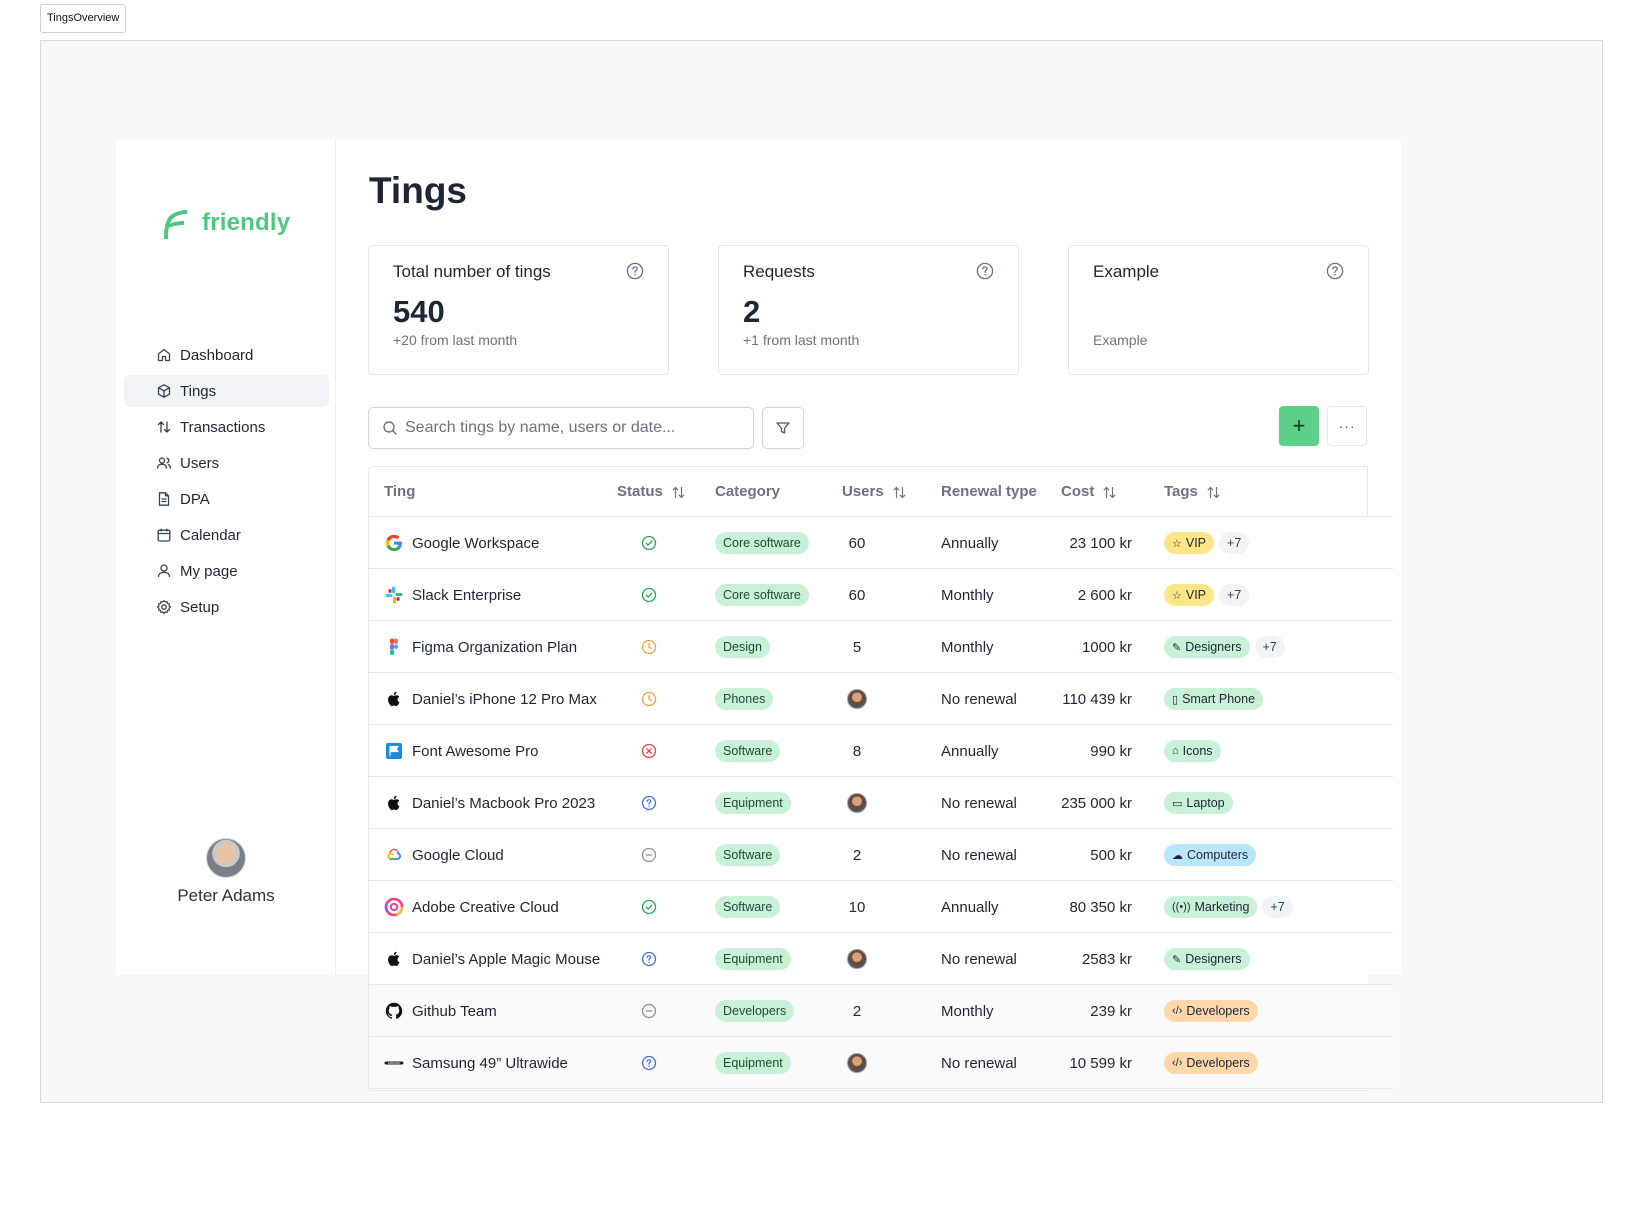 The height and width of the screenshot is (1215, 1642). I want to click on tag-label: Computers, so click(1218, 855).